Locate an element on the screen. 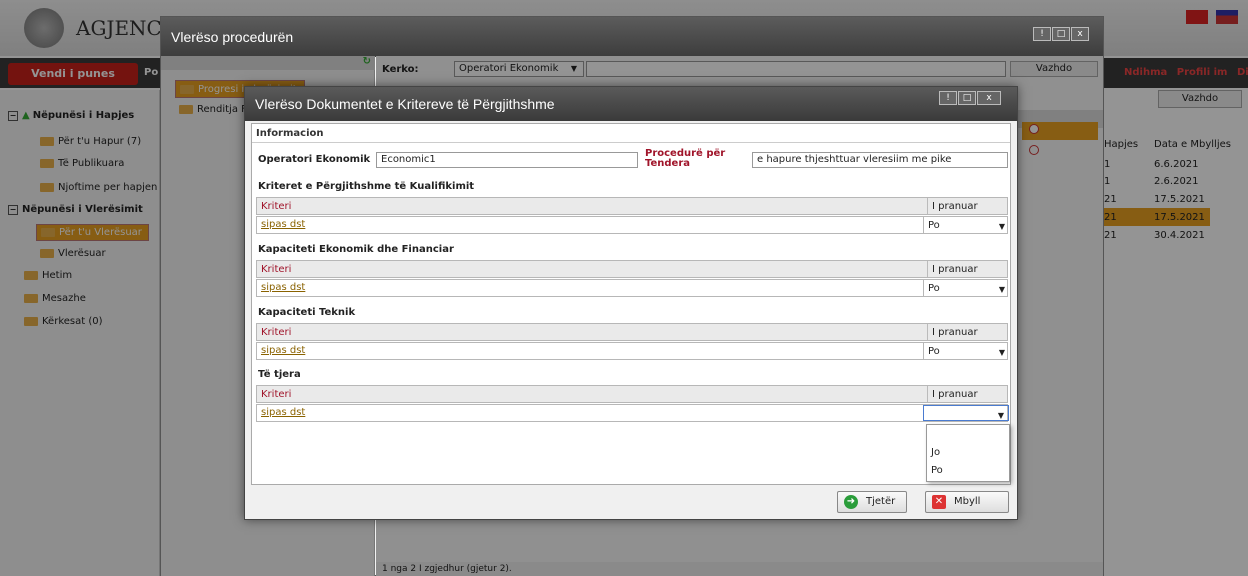  procedure-field: e hapure thjeshttuar vleresiim me pike is located at coordinates (880, 160).